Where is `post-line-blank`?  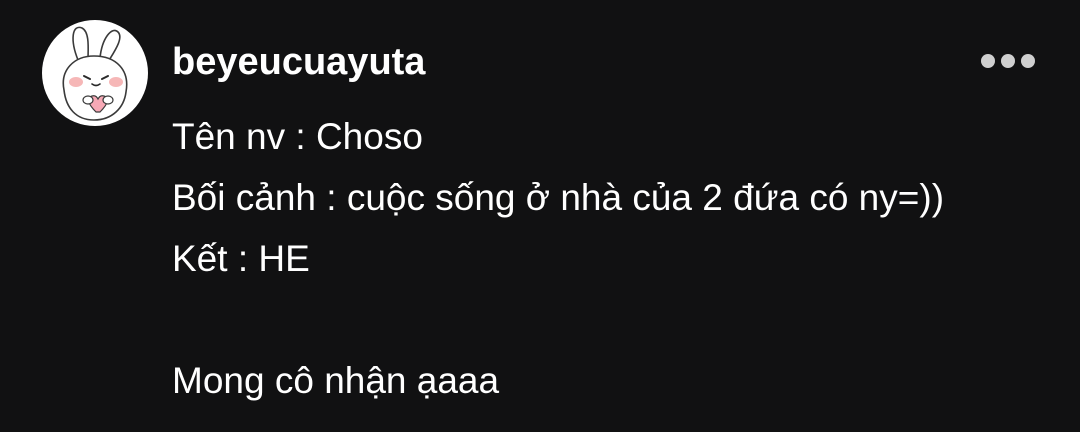
post-line-blank is located at coordinates (617, 319).